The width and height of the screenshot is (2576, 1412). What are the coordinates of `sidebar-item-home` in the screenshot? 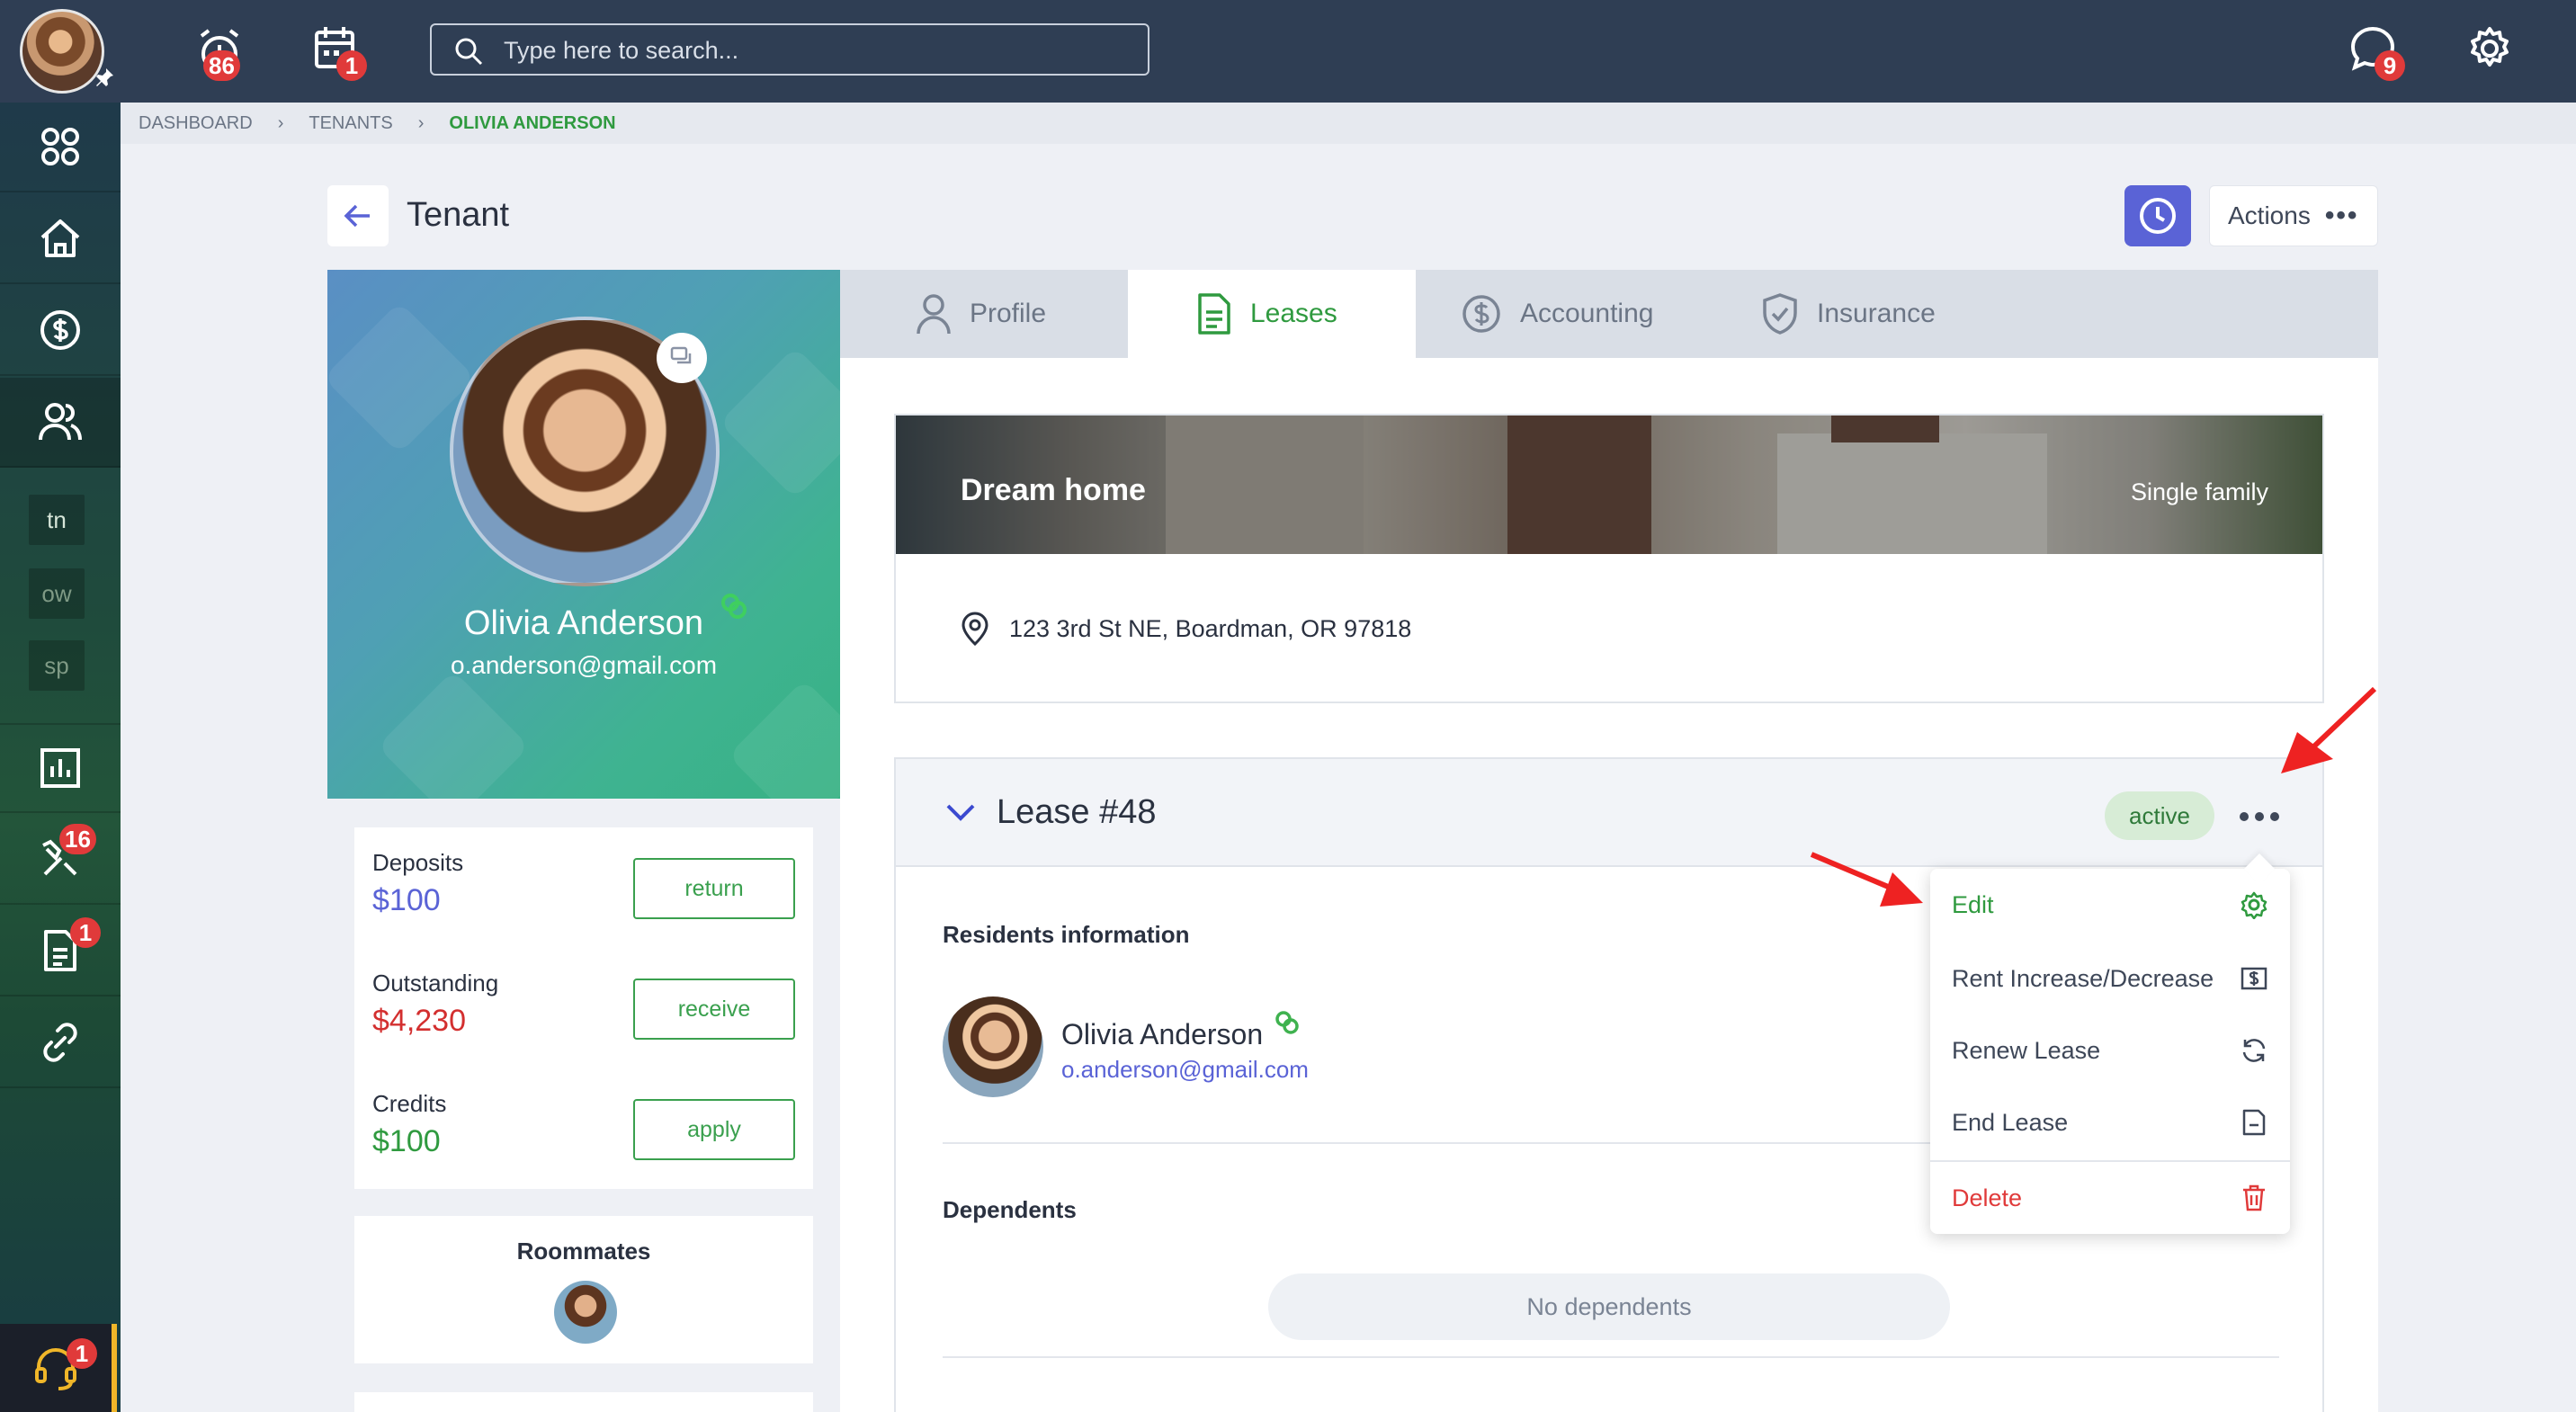 It's located at (60, 239).